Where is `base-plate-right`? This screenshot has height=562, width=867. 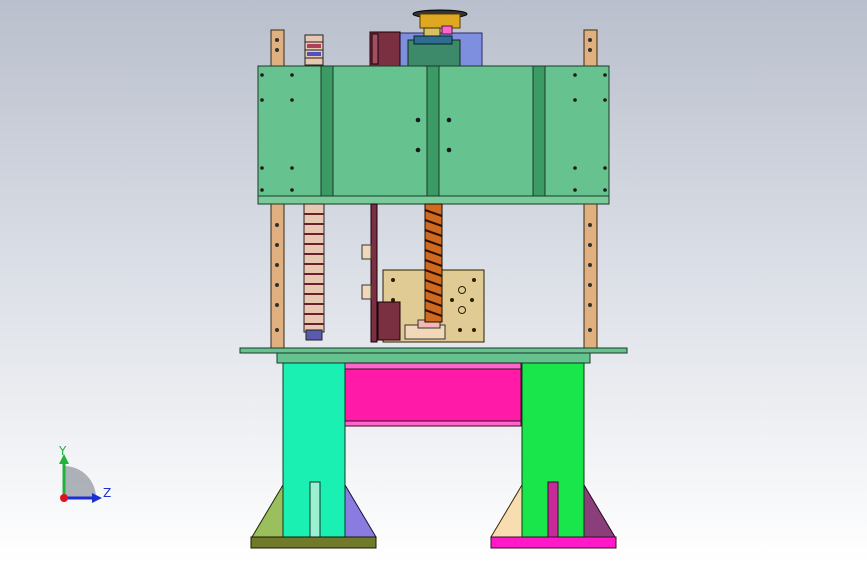
base-plate-right is located at coordinates (553, 542).